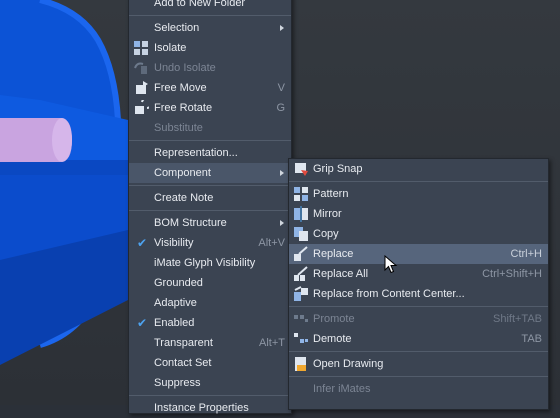 The width and height of the screenshot is (560, 418). I want to click on menu-item-label: Grip Snap, so click(338, 169).